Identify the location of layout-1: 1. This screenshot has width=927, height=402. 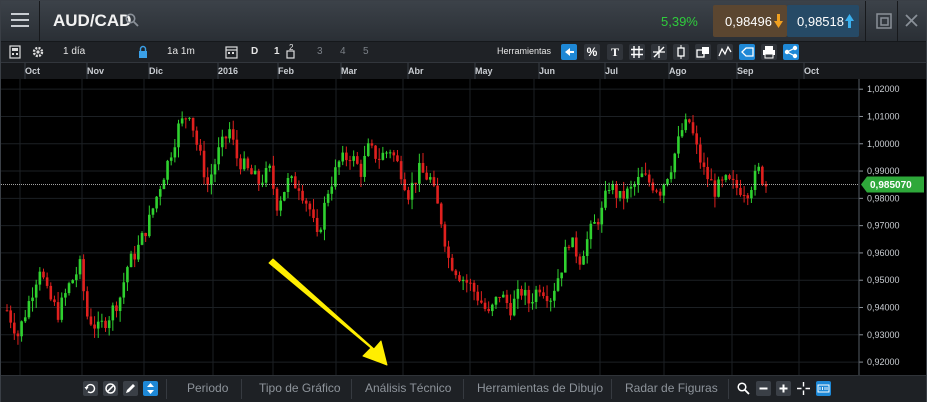
(277, 51).